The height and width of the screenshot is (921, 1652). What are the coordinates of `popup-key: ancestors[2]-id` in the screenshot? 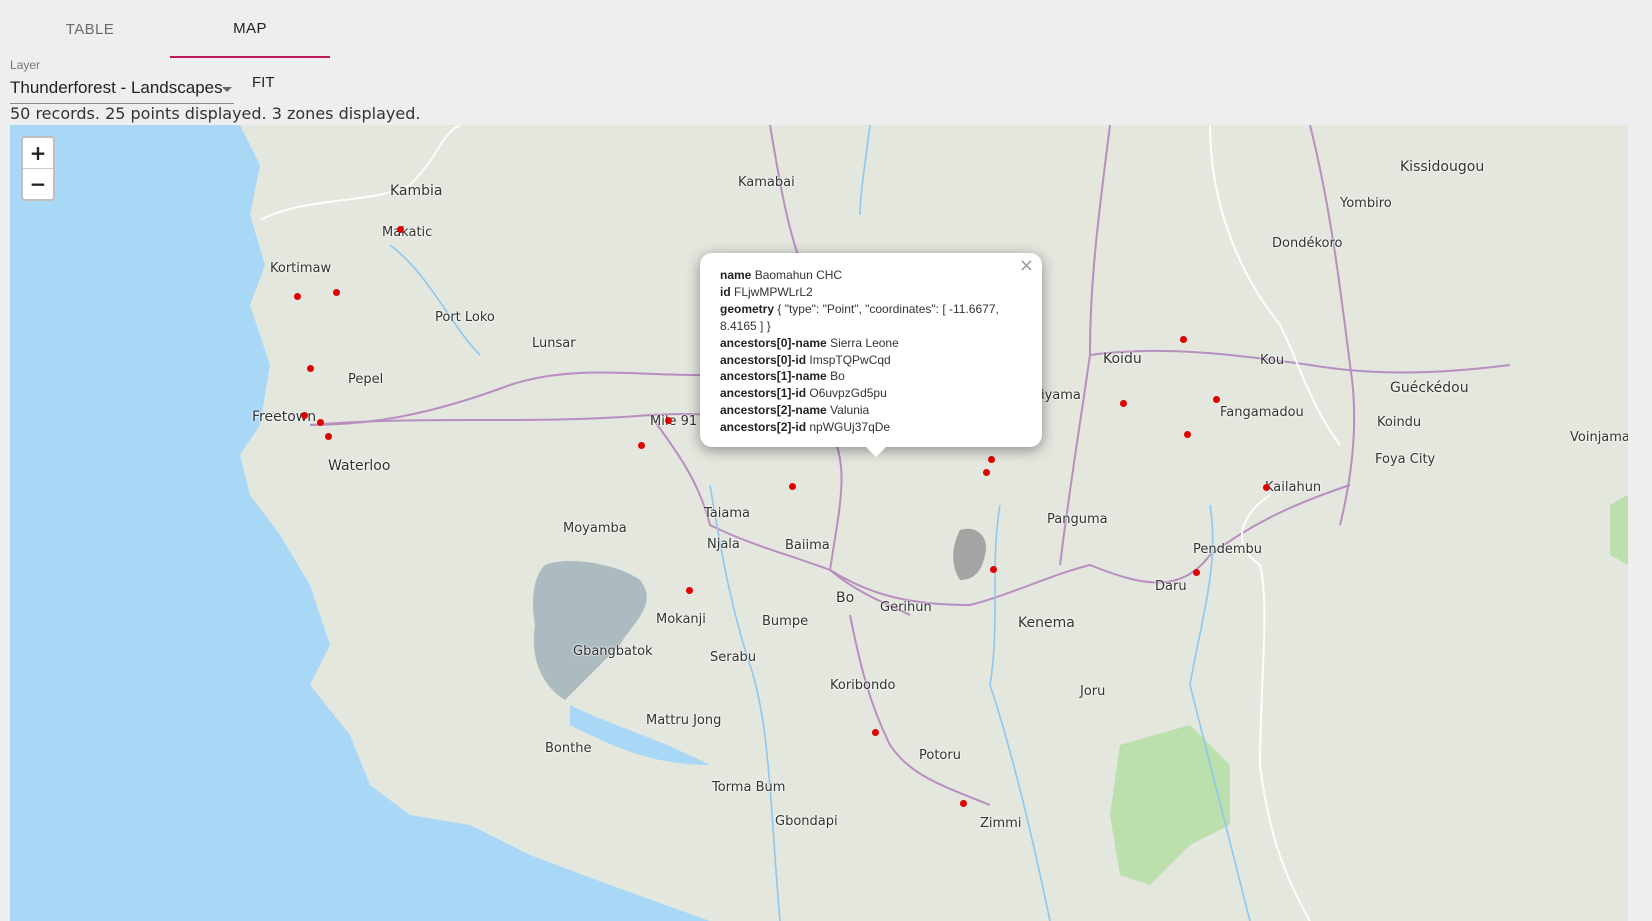 It's located at (763, 427).